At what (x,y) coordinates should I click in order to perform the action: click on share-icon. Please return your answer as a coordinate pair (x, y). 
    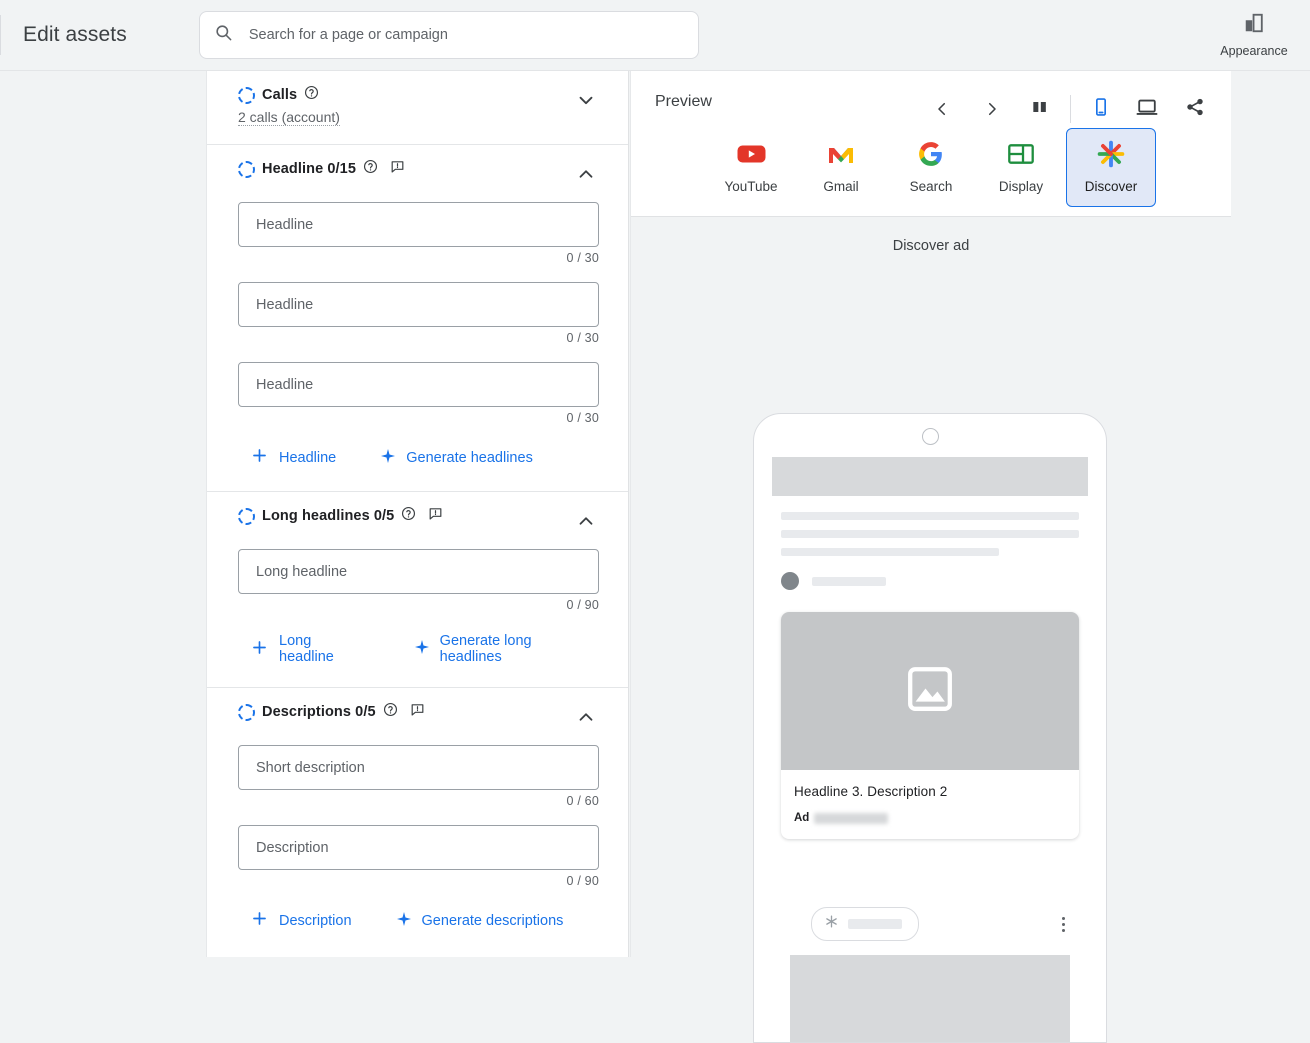
    Looking at the image, I should click on (1195, 109).